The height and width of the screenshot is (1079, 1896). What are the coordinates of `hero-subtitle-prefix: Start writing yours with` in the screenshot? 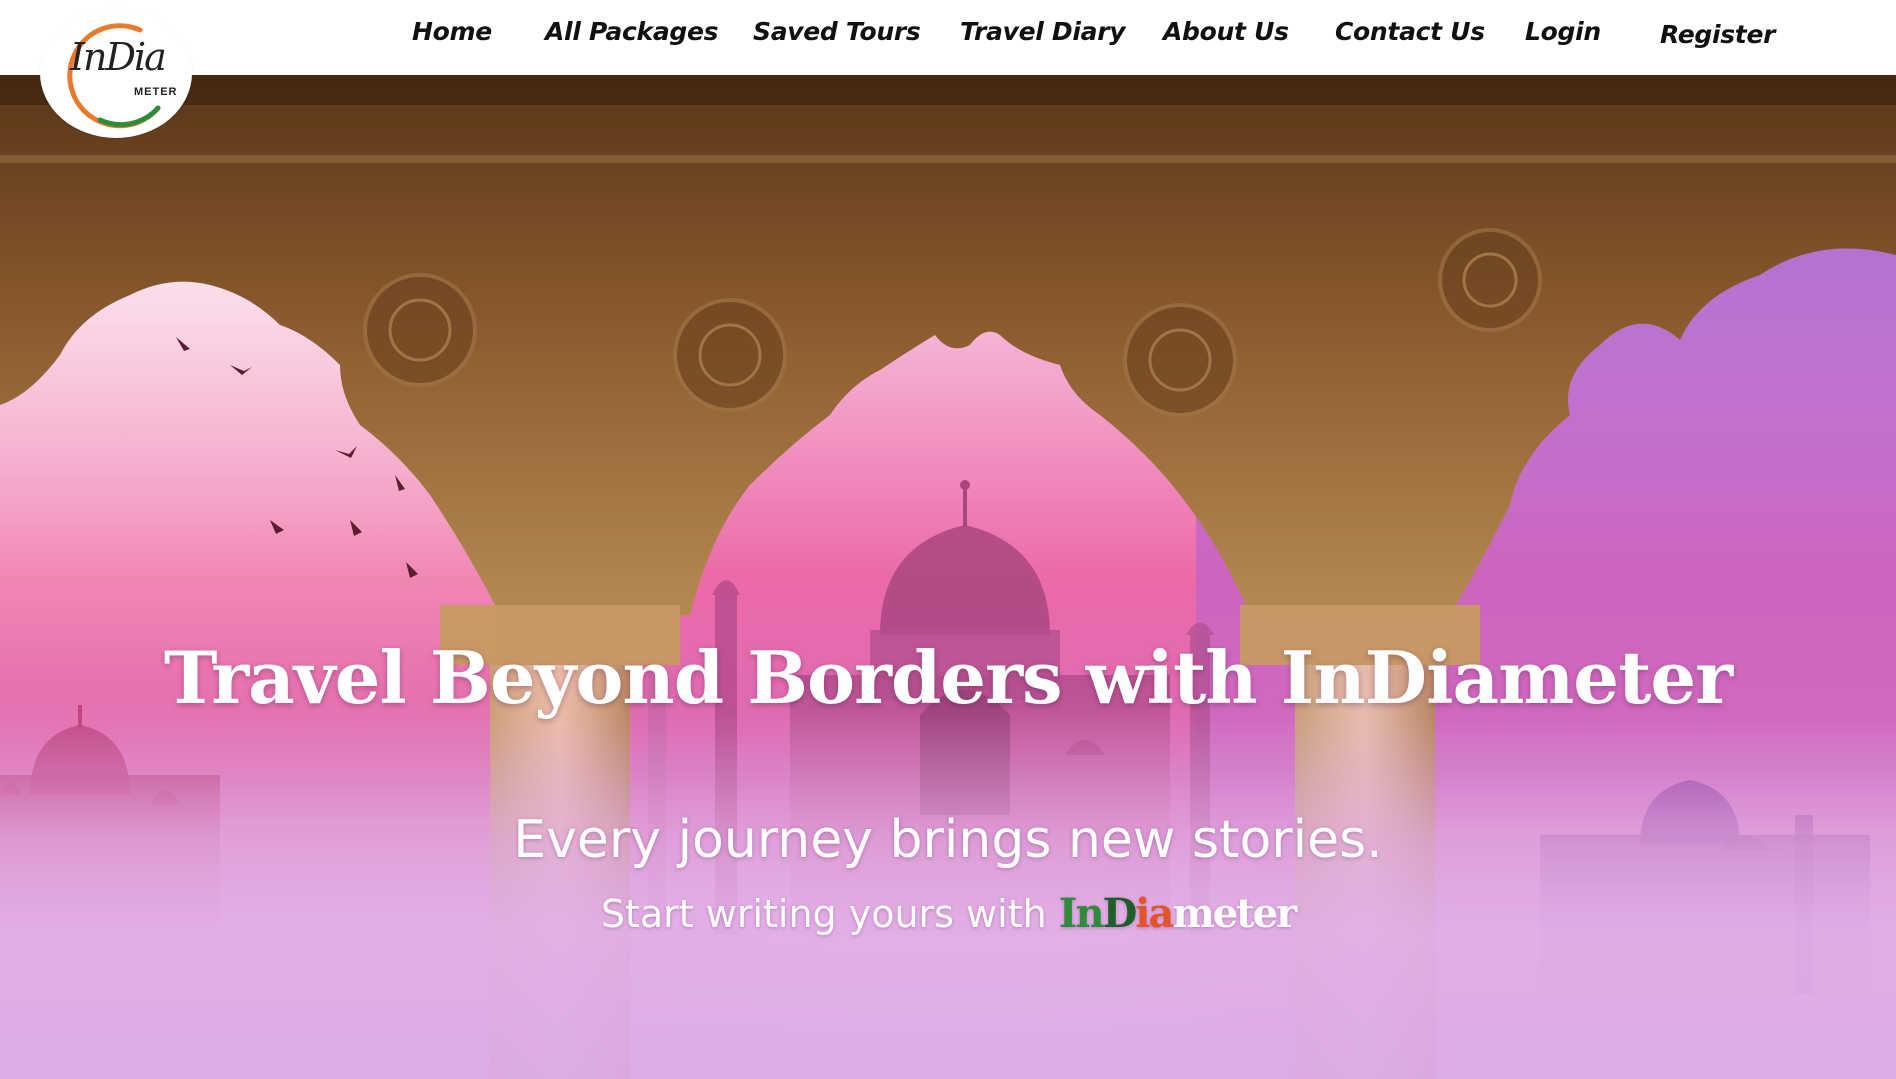 It's located at (823, 914).